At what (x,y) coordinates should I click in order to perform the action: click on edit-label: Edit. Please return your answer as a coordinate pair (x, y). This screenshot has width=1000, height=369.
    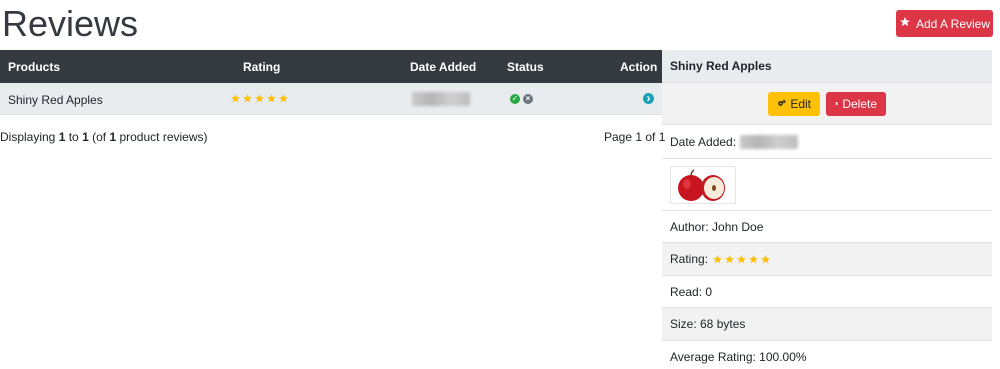
    Looking at the image, I should click on (800, 103).